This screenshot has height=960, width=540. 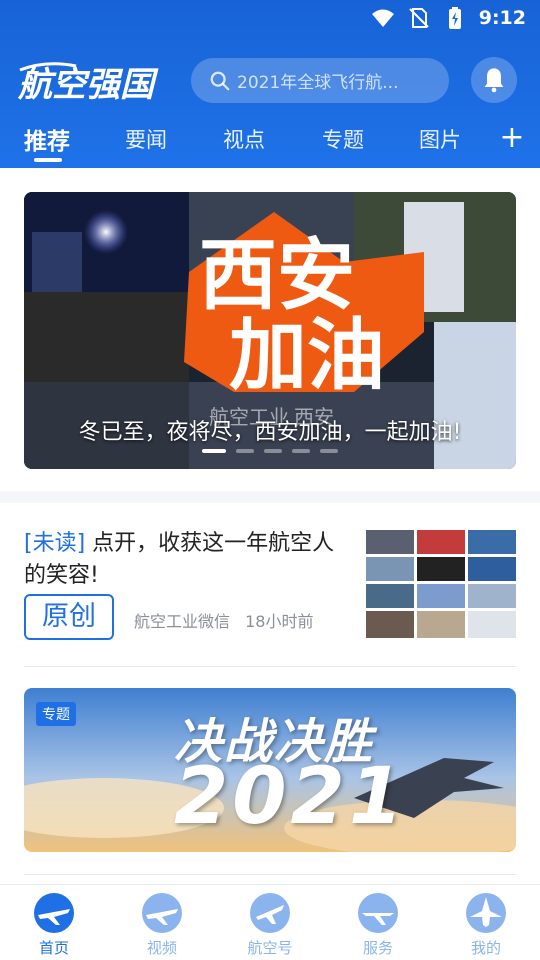 I want to click on nav-home: 首页, so click(x=54, y=924).